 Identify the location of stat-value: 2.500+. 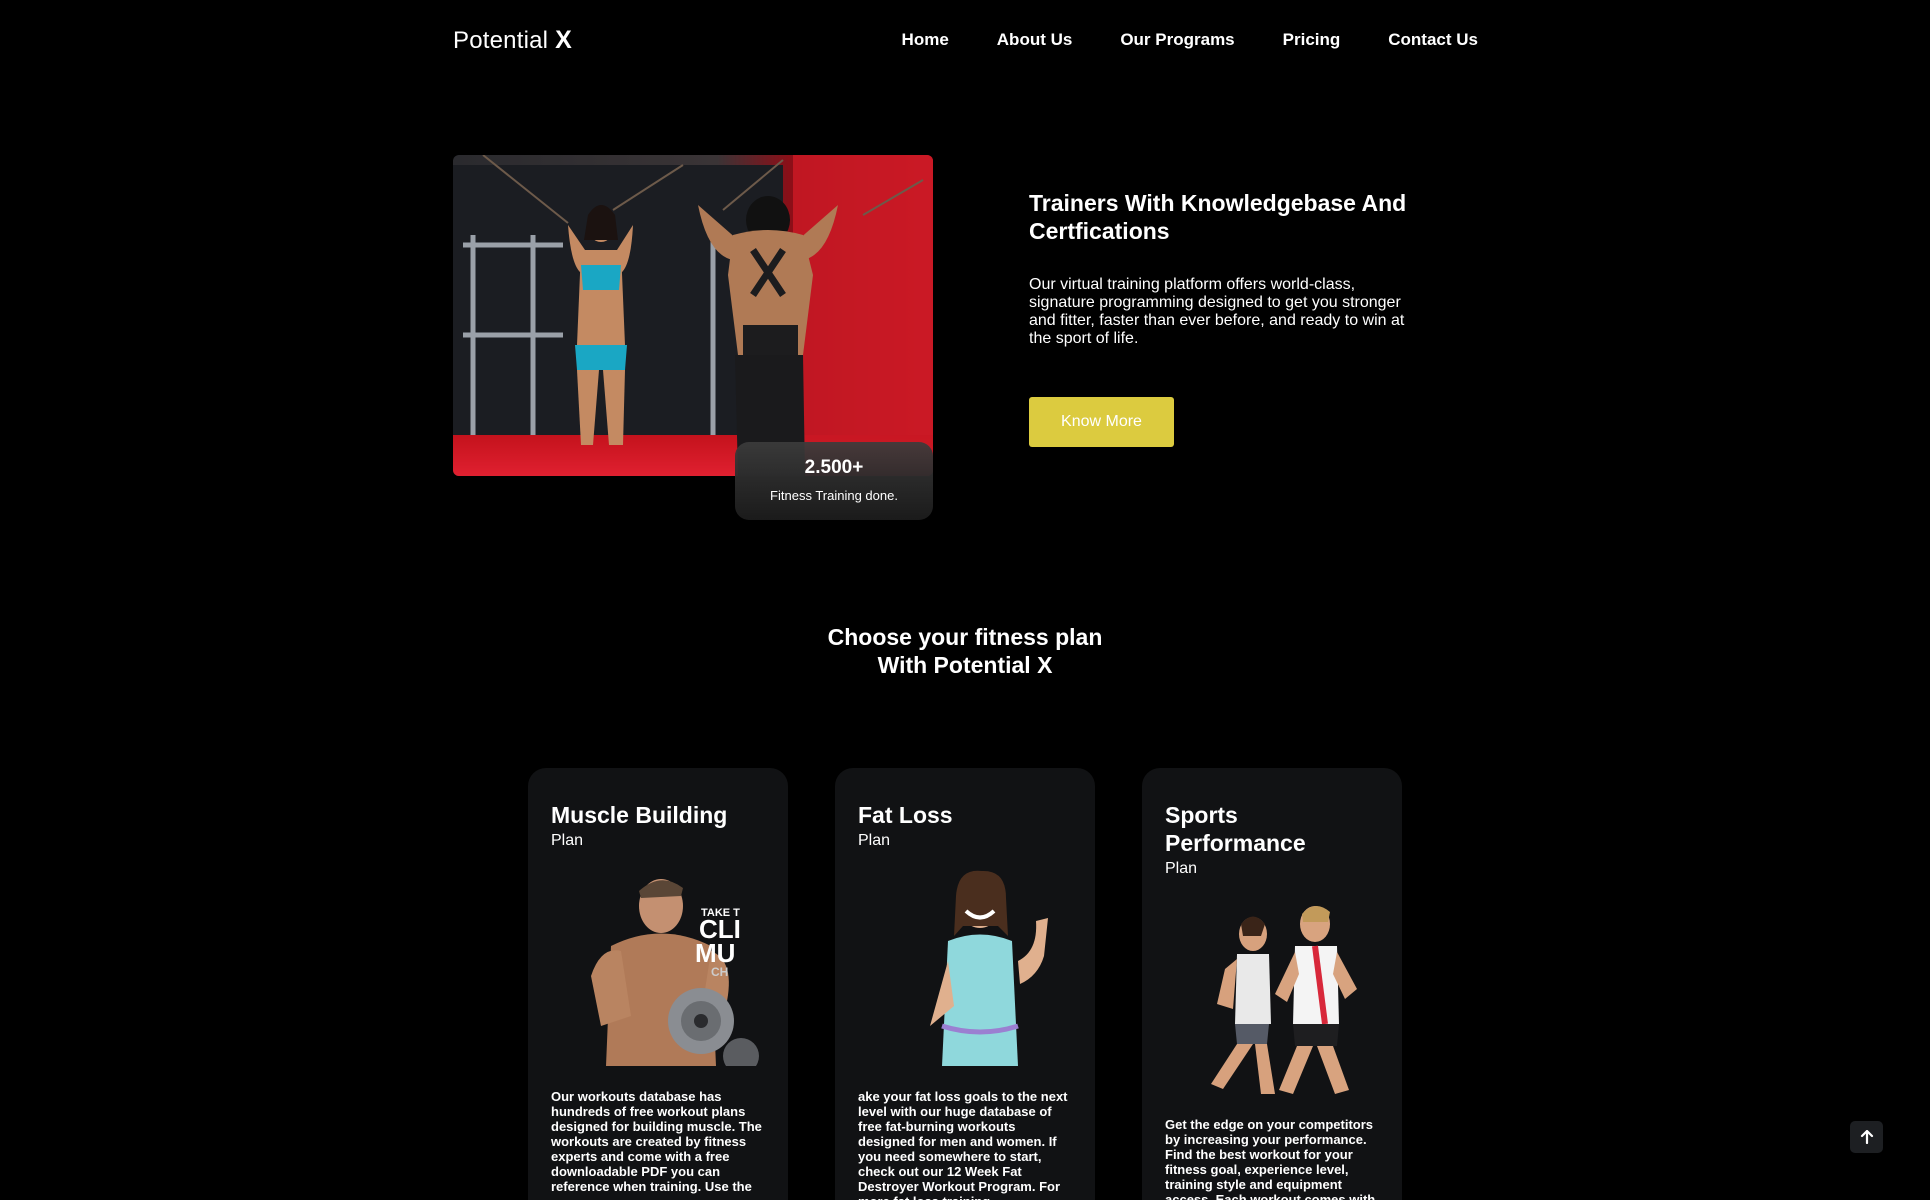
(834, 467).